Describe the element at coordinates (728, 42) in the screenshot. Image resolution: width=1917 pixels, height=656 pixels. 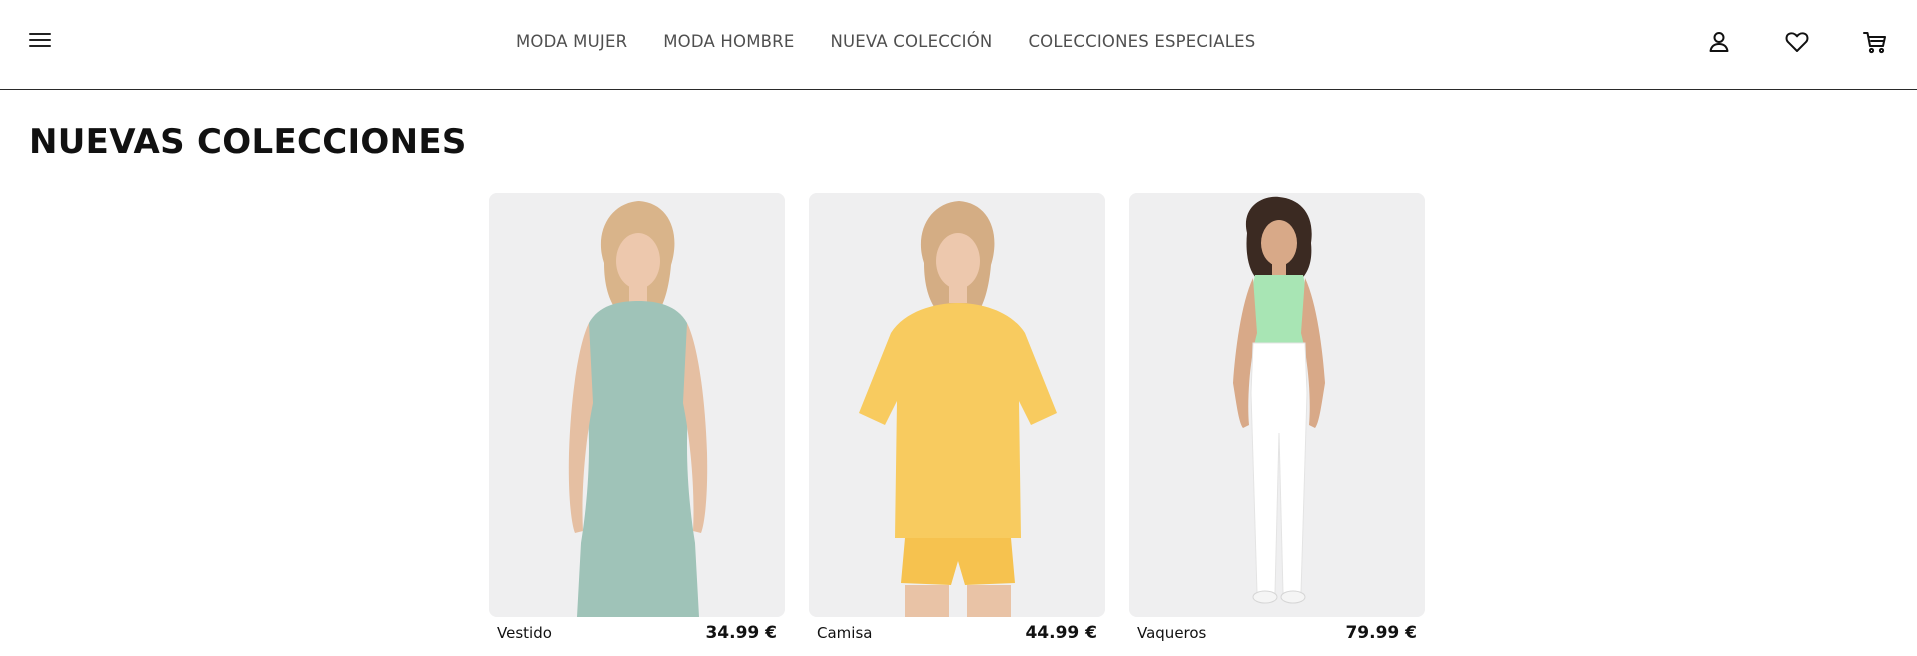
I see `nav-item-moda-hombre: MODA HOMBRE` at that location.